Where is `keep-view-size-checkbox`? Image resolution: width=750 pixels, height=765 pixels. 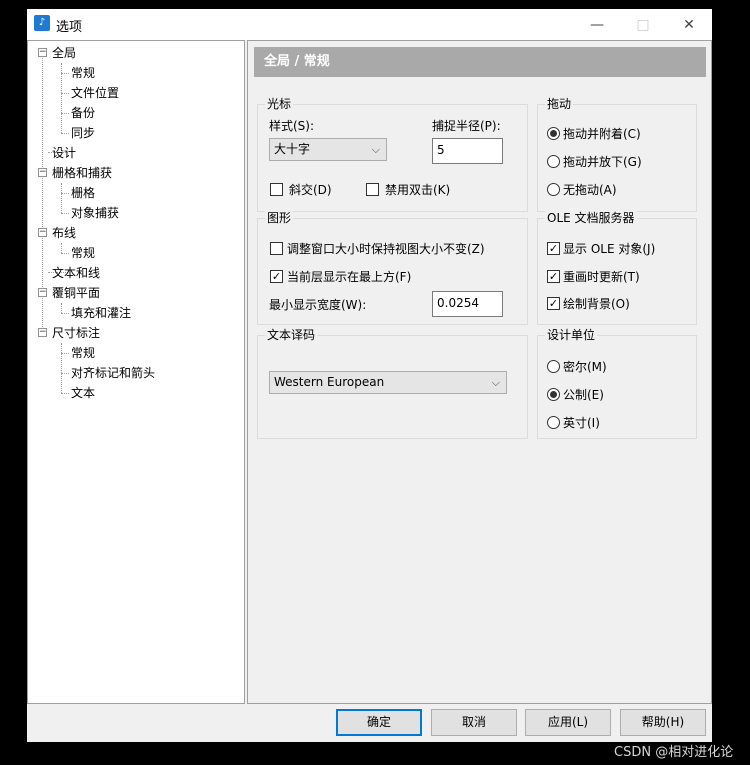 keep-view-size-checkbox is located at coordinates (276, 248).